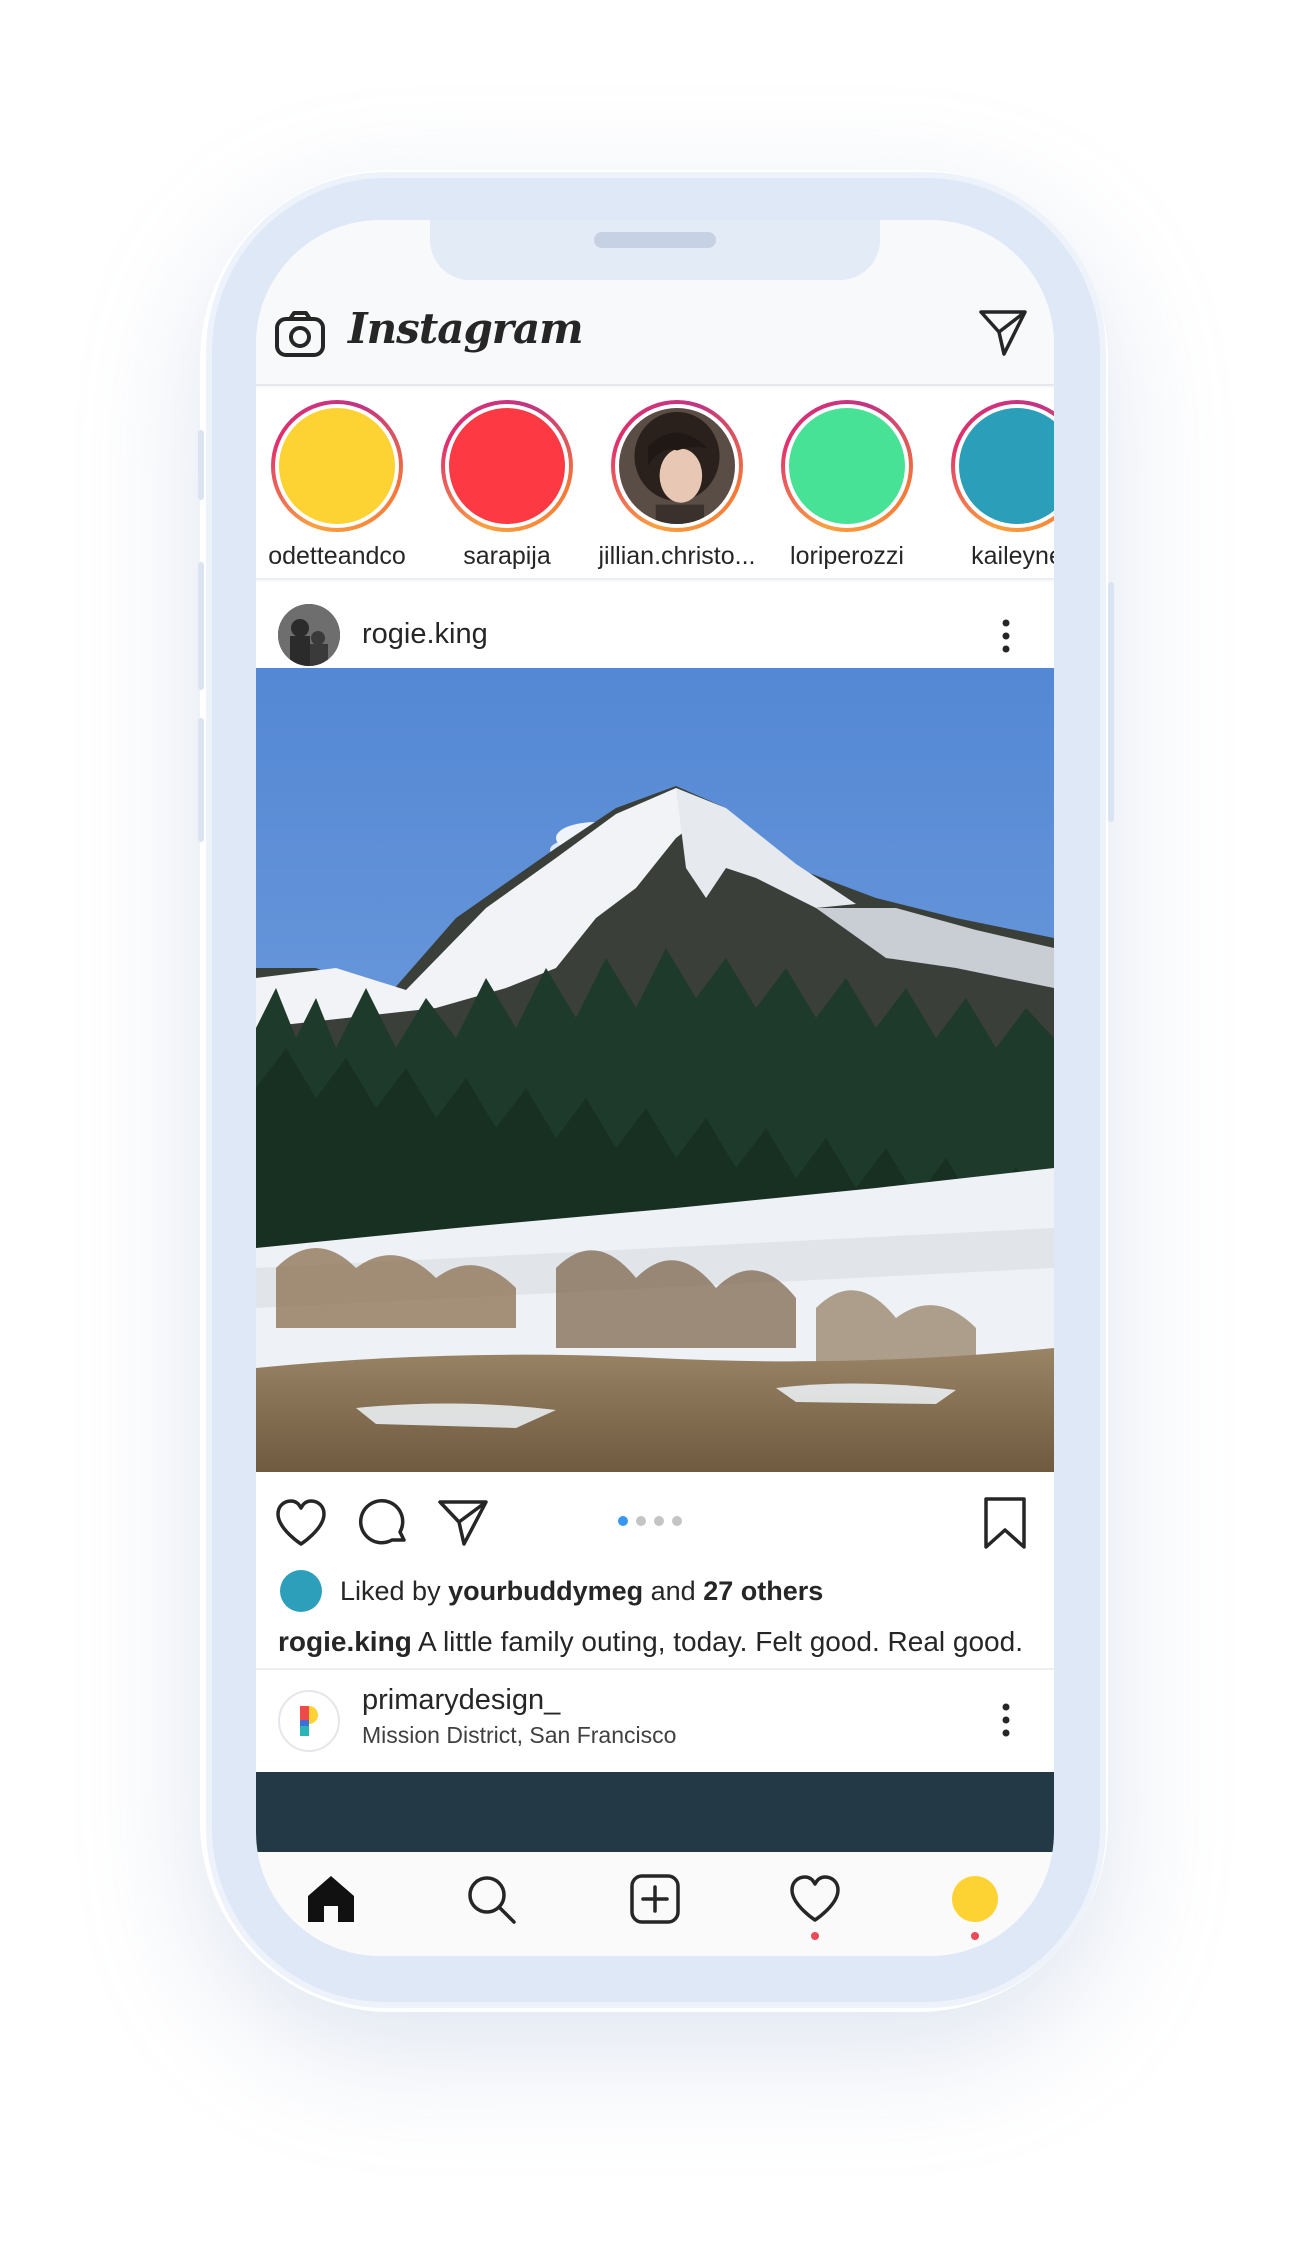 Image resolution: width=1310 pixels, height=2242 pixels. I want to click on search-icon, so click(491, 1899).